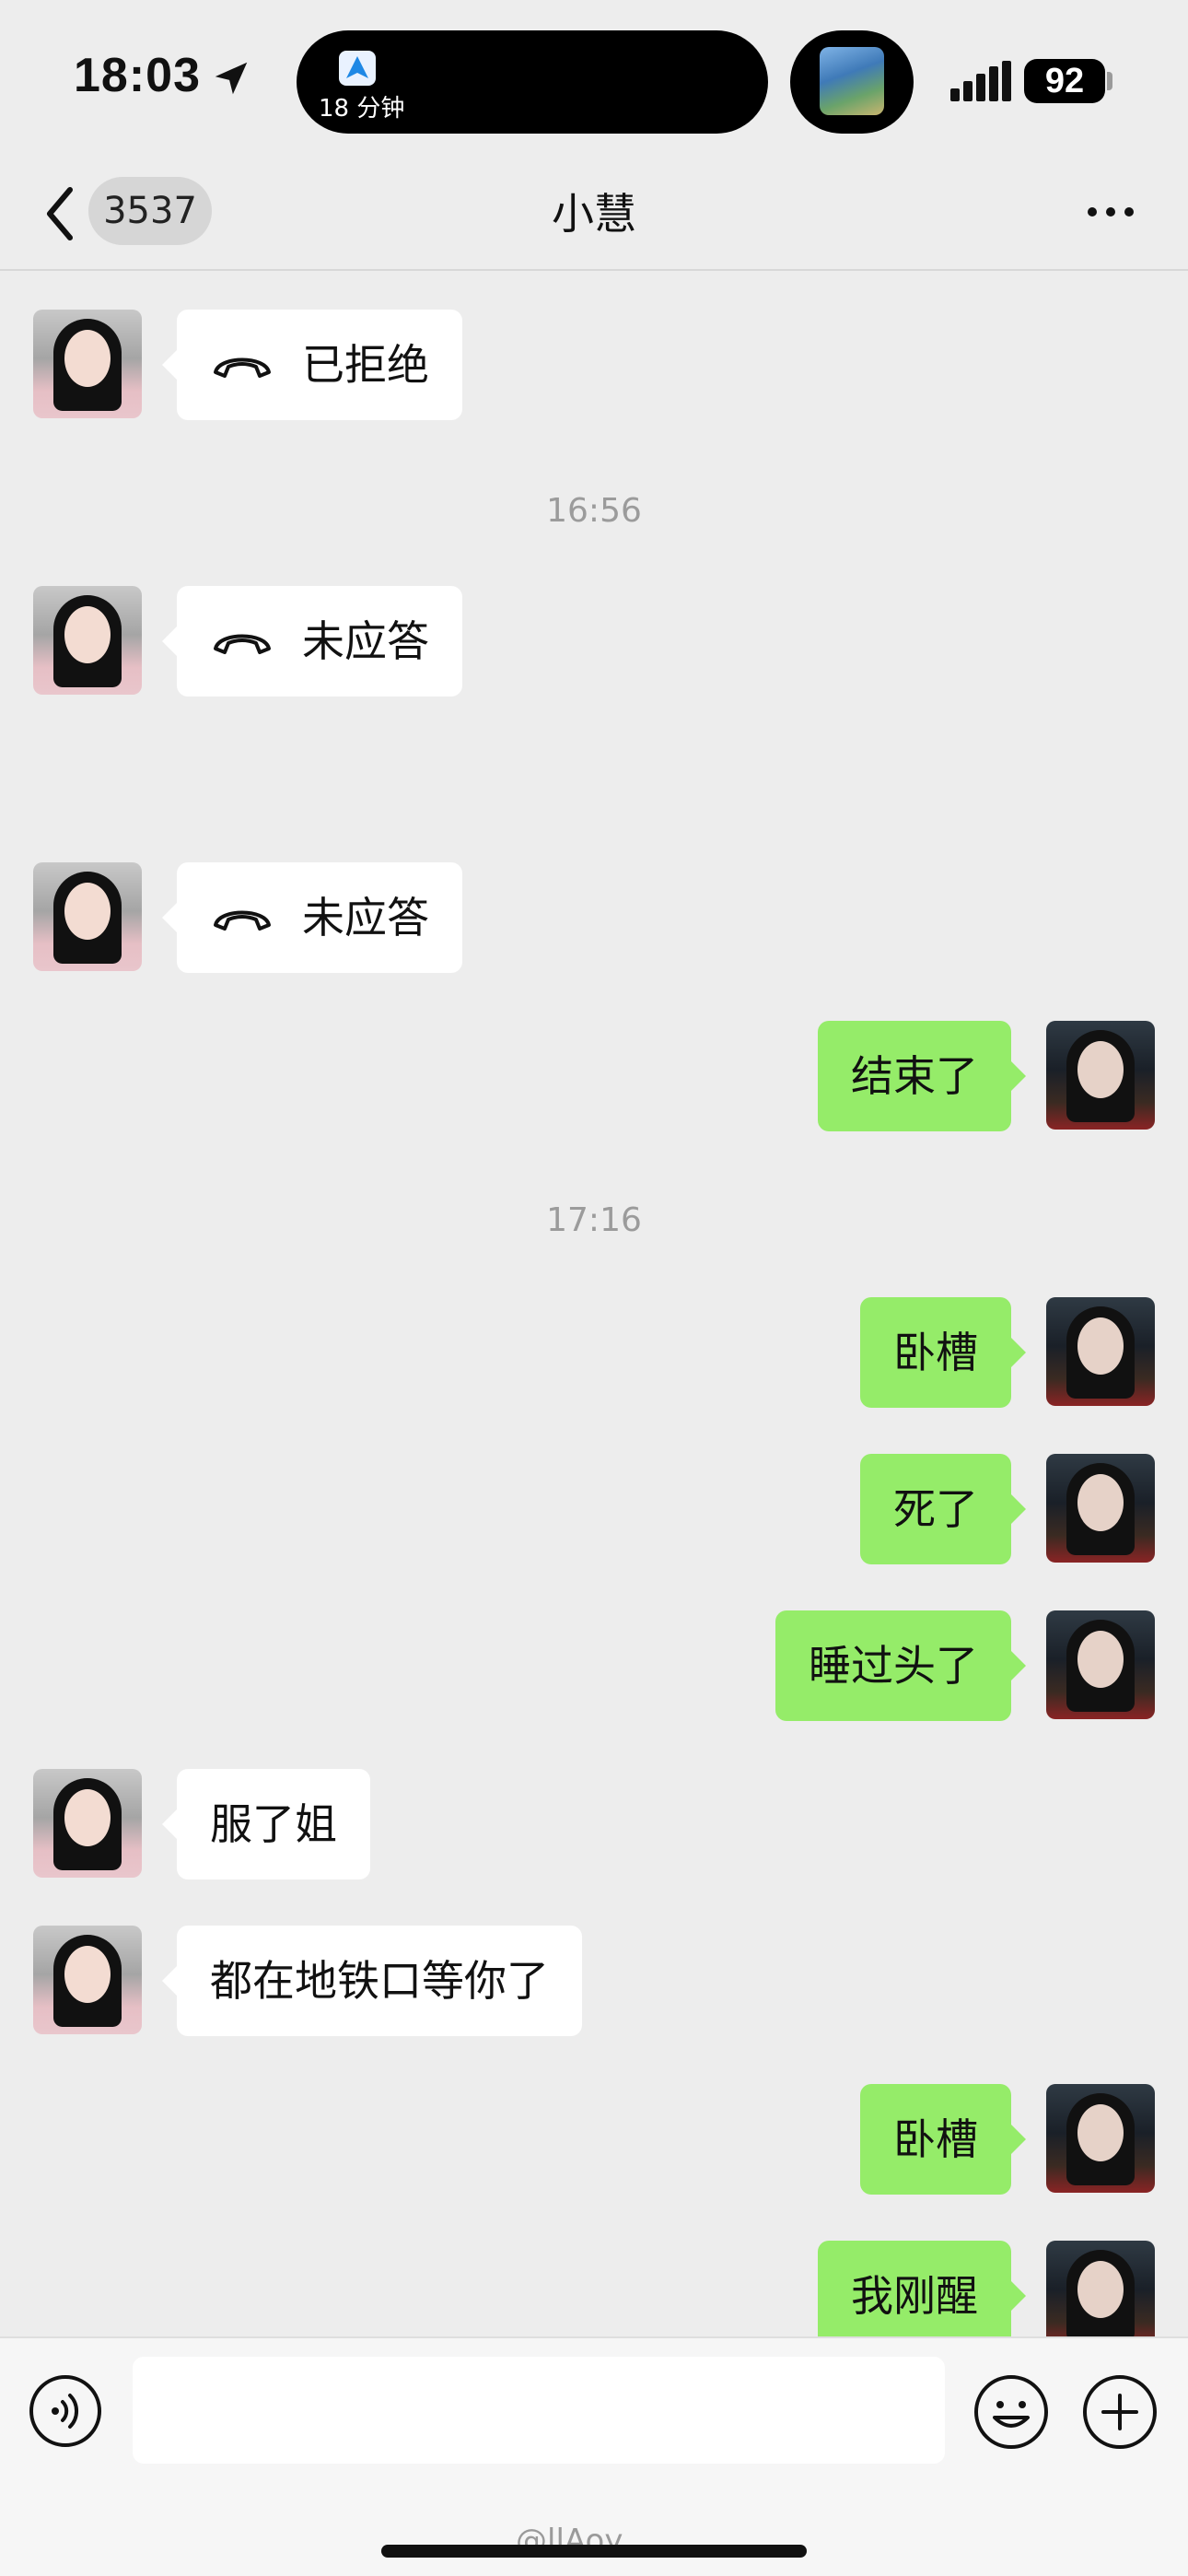 This screenshot has width=1188, height=2576. I want to click on status-bar: 18:03 18 分钟 92, so click(594, 78).